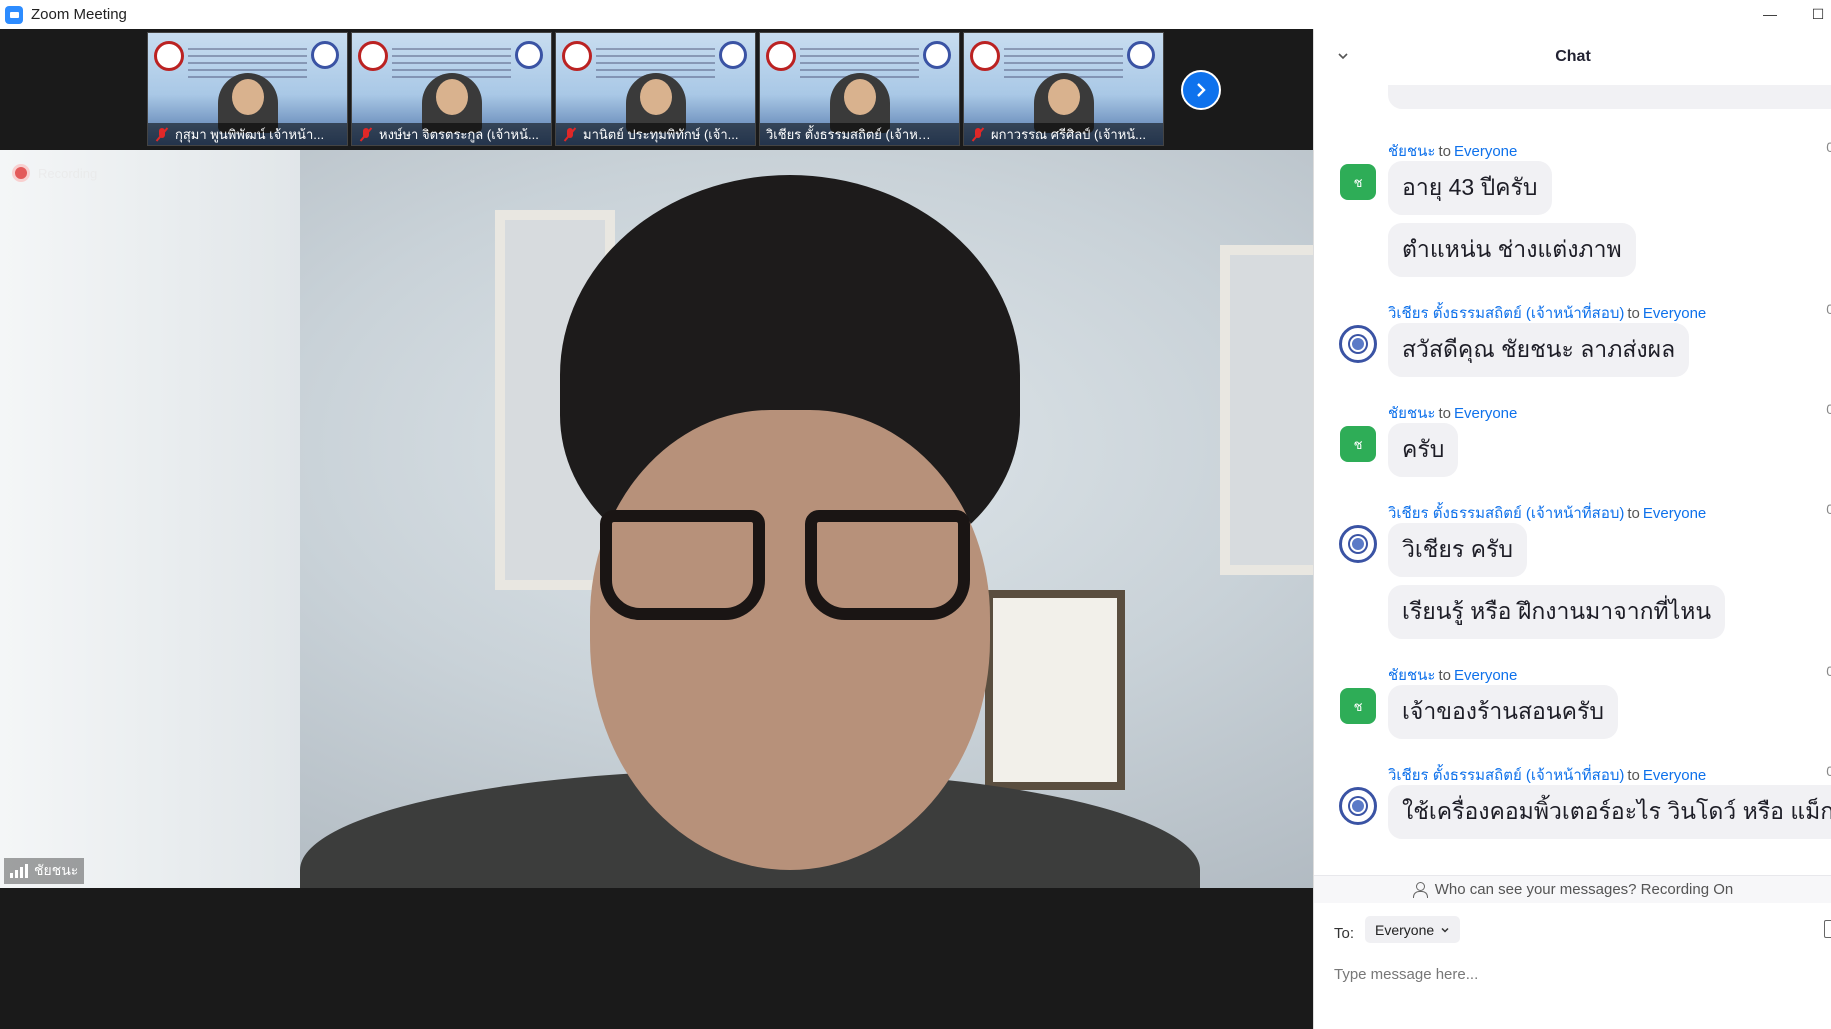 This screenshot has width=1831, height=1029. Describe the element at coordinates (44, 871) in the screenshot. I see `speaker-name-tag: ชัยชนะ` at that location.